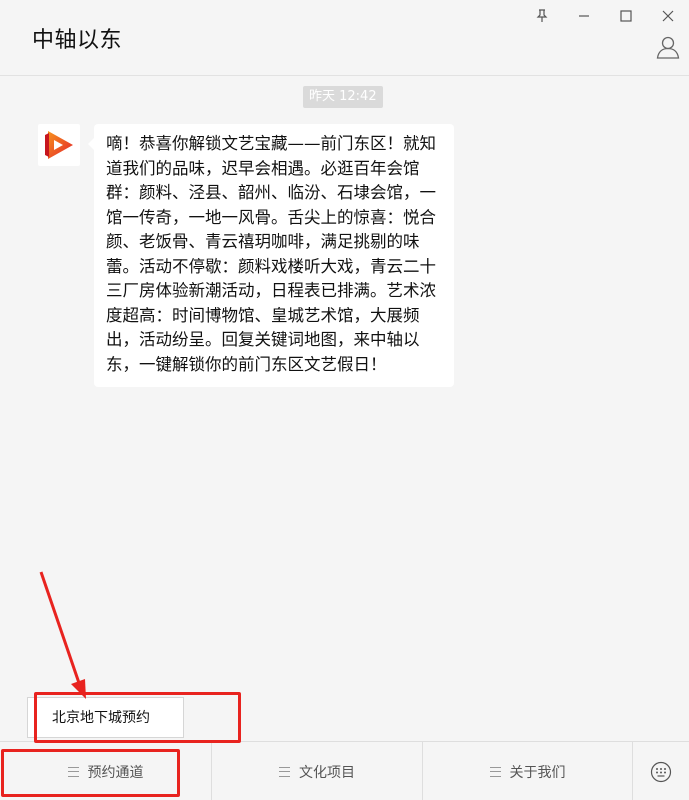 The height and width of the screenshot is (800, 689). I want to click on logo-icon, so click(59, 145).